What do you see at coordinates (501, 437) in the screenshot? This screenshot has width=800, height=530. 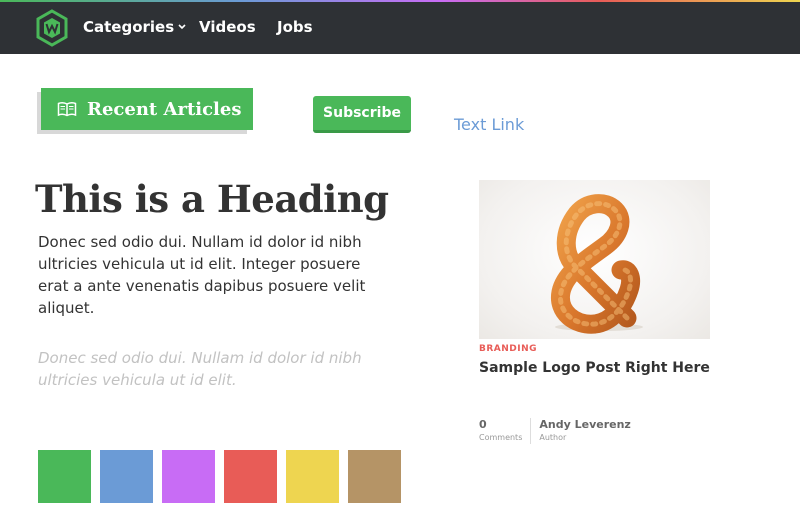 I see `comments-label: Comments` at bounding box center [501, 437].